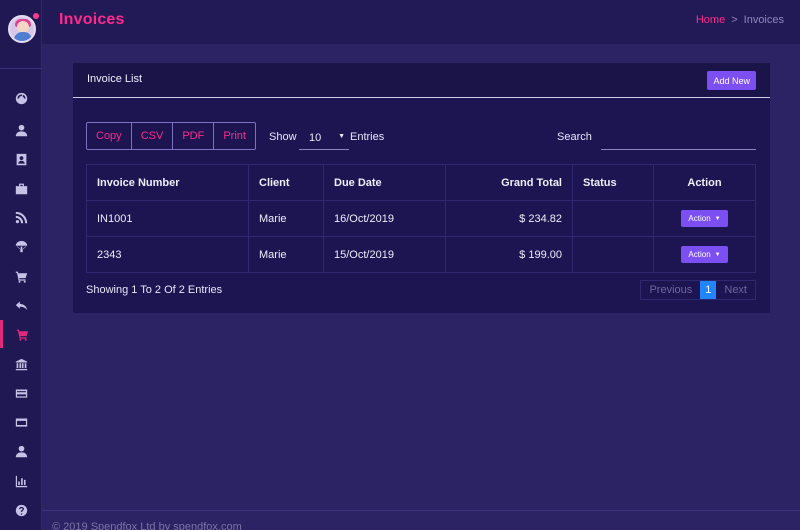  I want to click on sidebar-item-users, so click(21, 130).